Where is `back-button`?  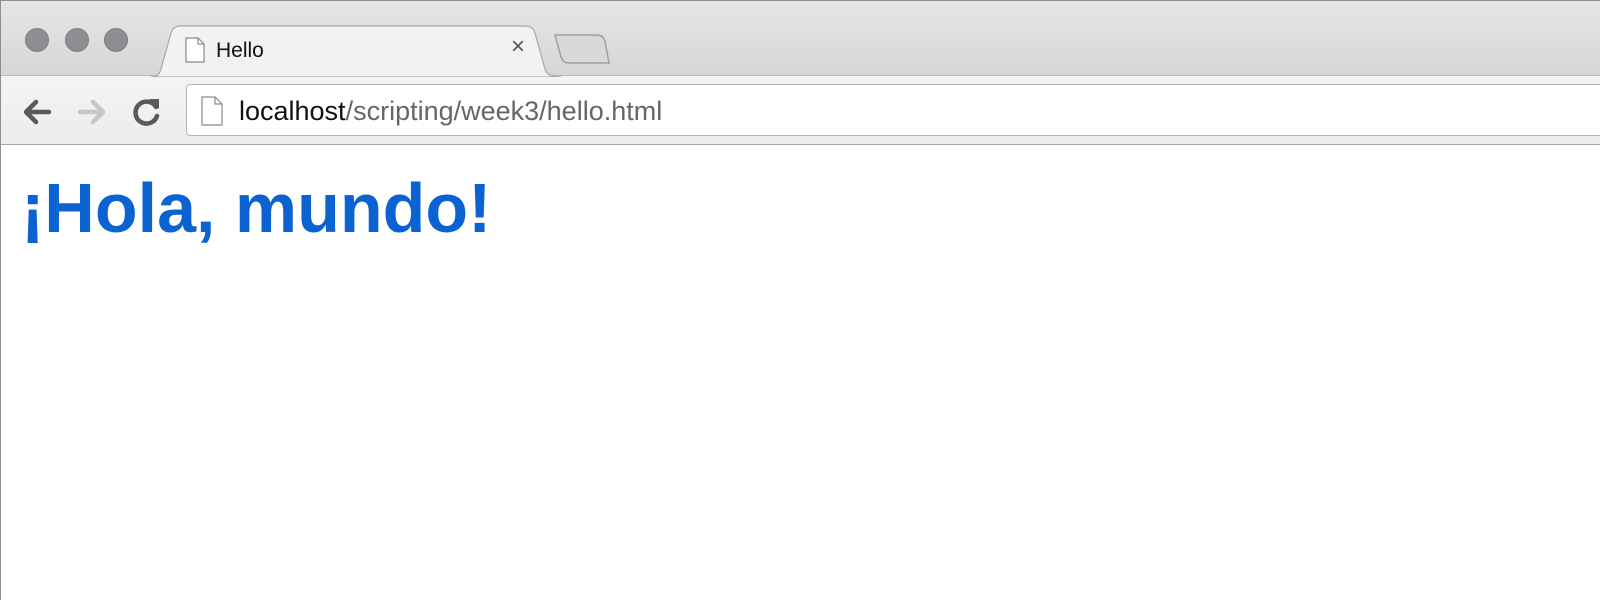 back-button is located at coordinates (37, 112).